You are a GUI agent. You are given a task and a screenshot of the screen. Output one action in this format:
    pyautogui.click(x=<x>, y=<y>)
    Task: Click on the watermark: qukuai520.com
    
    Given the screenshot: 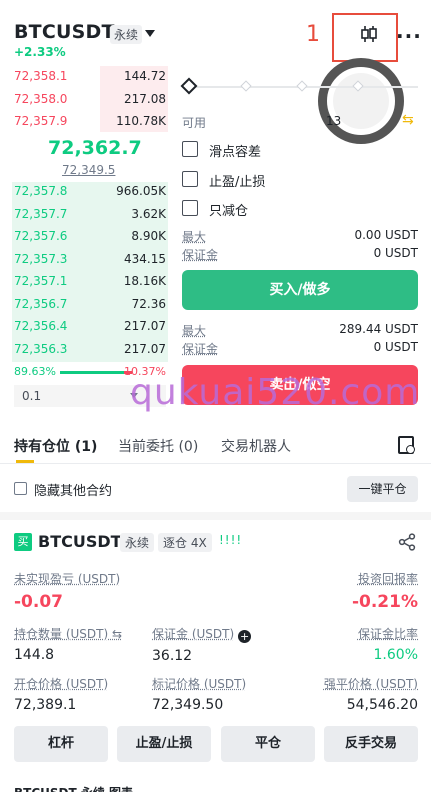 What is the action you would take?
    pyautogui.click(x=275, y=392)
    